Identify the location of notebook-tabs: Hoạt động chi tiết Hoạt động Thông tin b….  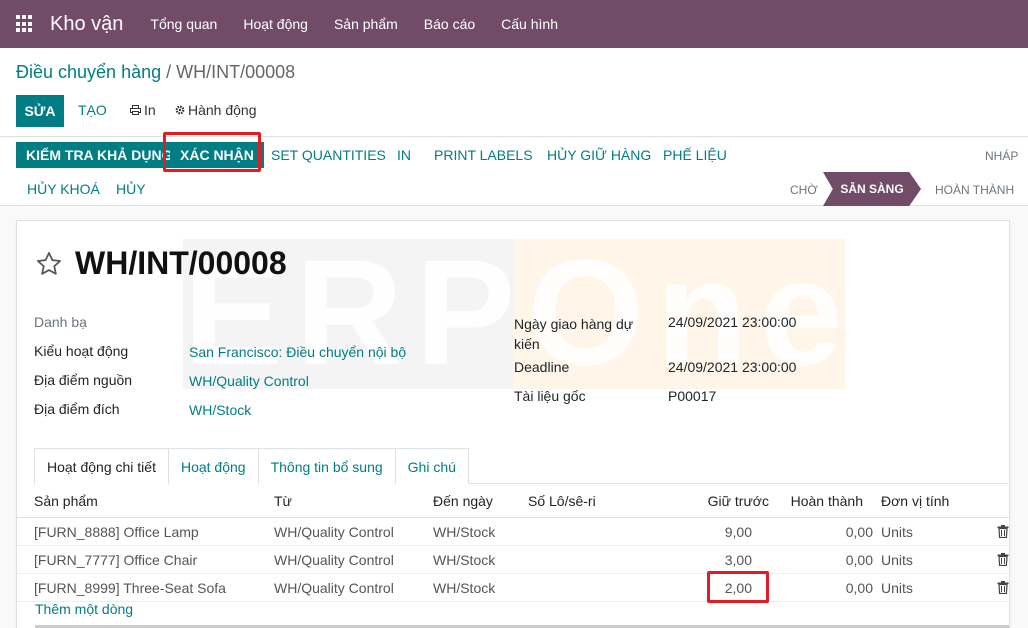
(521, 466).